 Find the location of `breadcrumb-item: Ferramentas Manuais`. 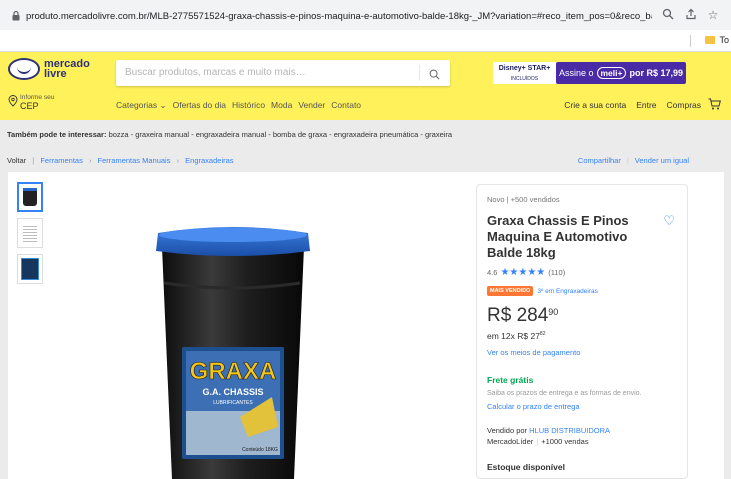

breadcrumb-item: Ferramentas Manuais is located at coordinates (134, 160).